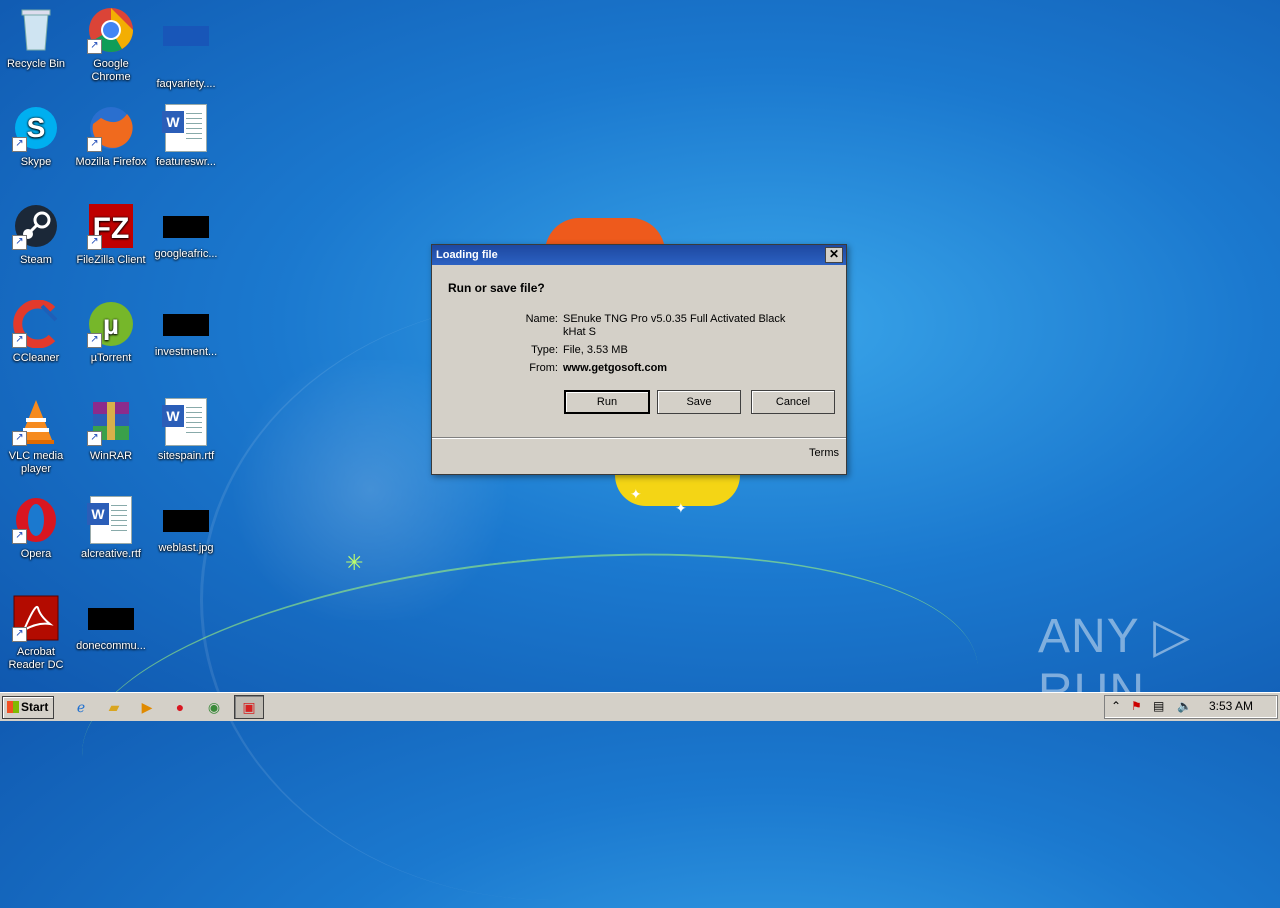 This screenshot has height=908, width=1280. I want to click on desktop-icon-winrar: ↗ WinRAR, so click(111, 430).